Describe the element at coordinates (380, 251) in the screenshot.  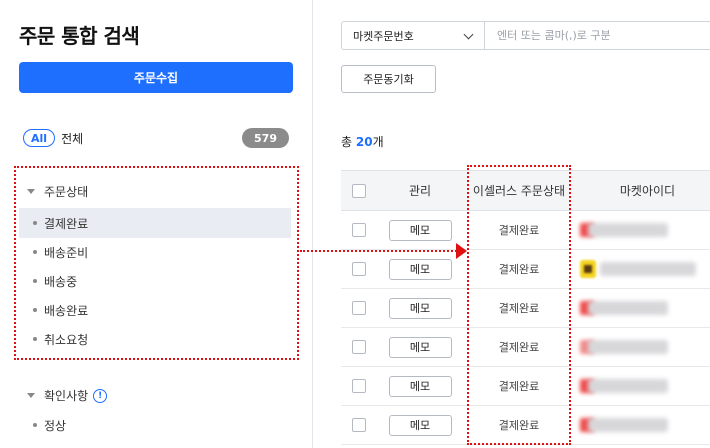
I see `annotation-connector-line` at that location.